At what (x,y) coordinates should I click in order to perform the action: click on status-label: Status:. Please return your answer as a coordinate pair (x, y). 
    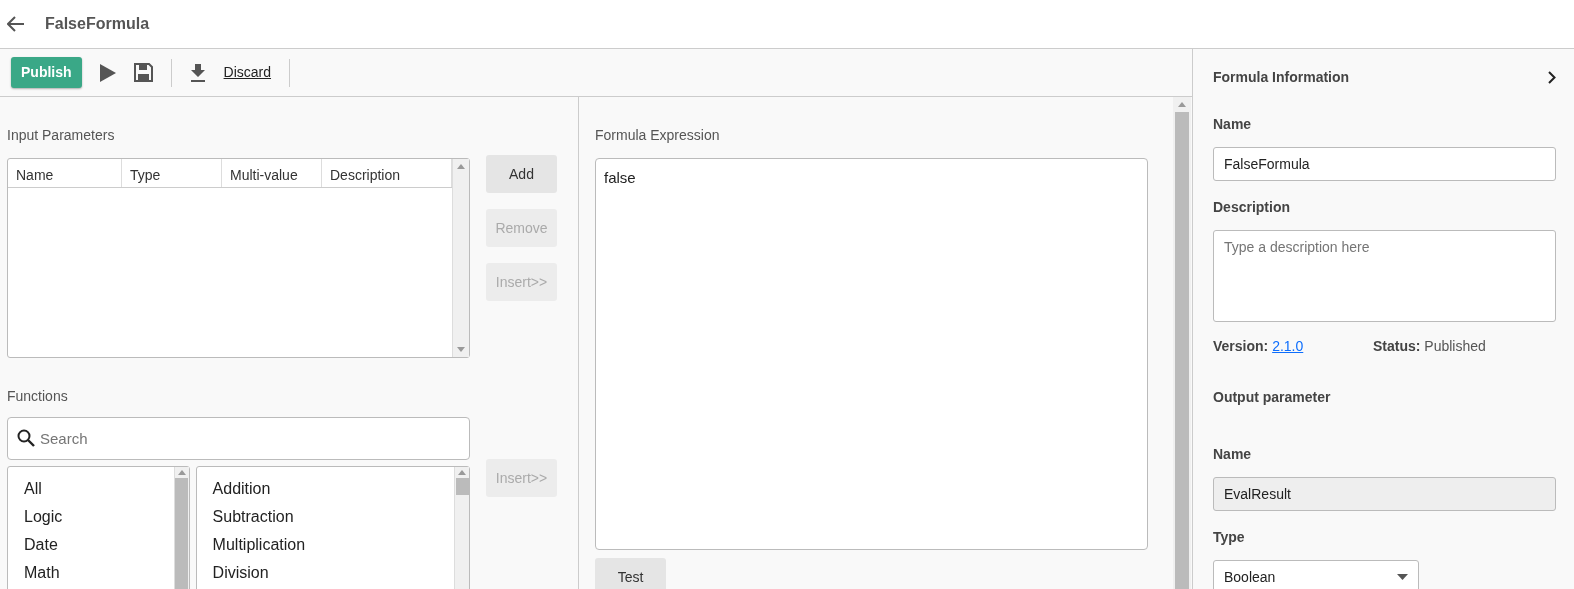
    Looking at the image, I should click on (1397, 346).